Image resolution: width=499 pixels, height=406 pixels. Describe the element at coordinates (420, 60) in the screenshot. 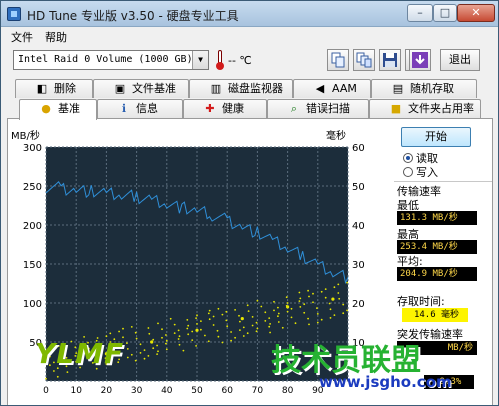

I see `download-button` at that location.